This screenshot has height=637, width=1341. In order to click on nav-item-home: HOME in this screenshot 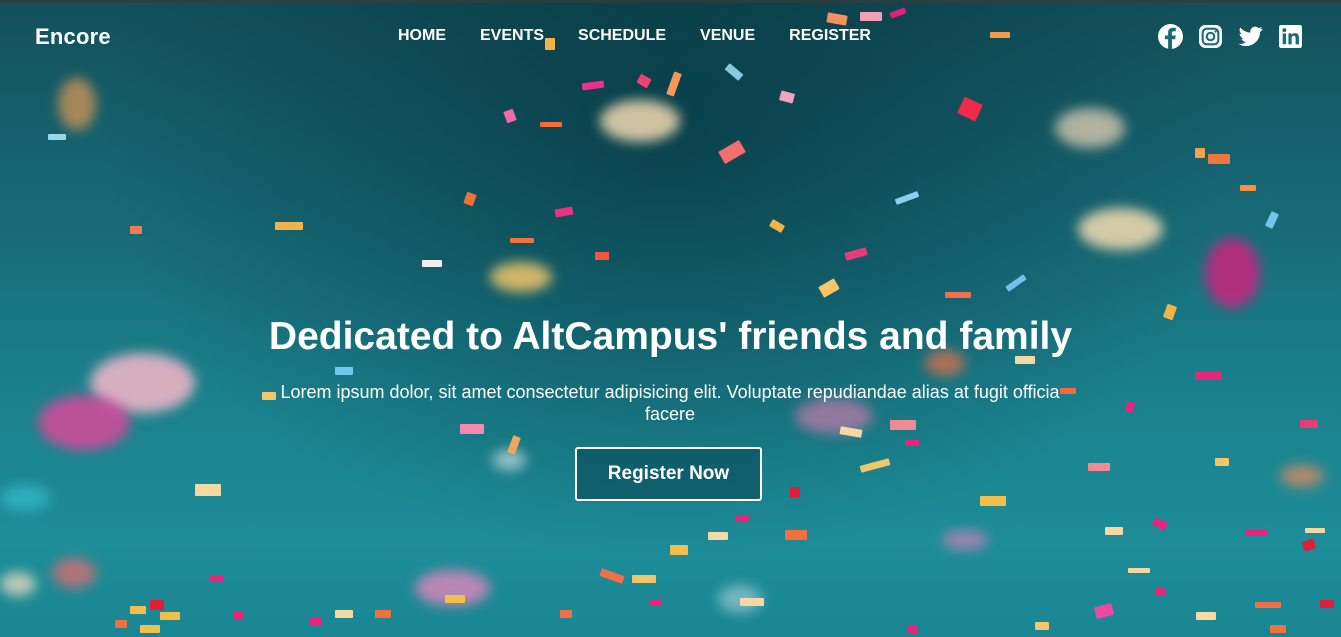, I will do `click(422, 36)`.